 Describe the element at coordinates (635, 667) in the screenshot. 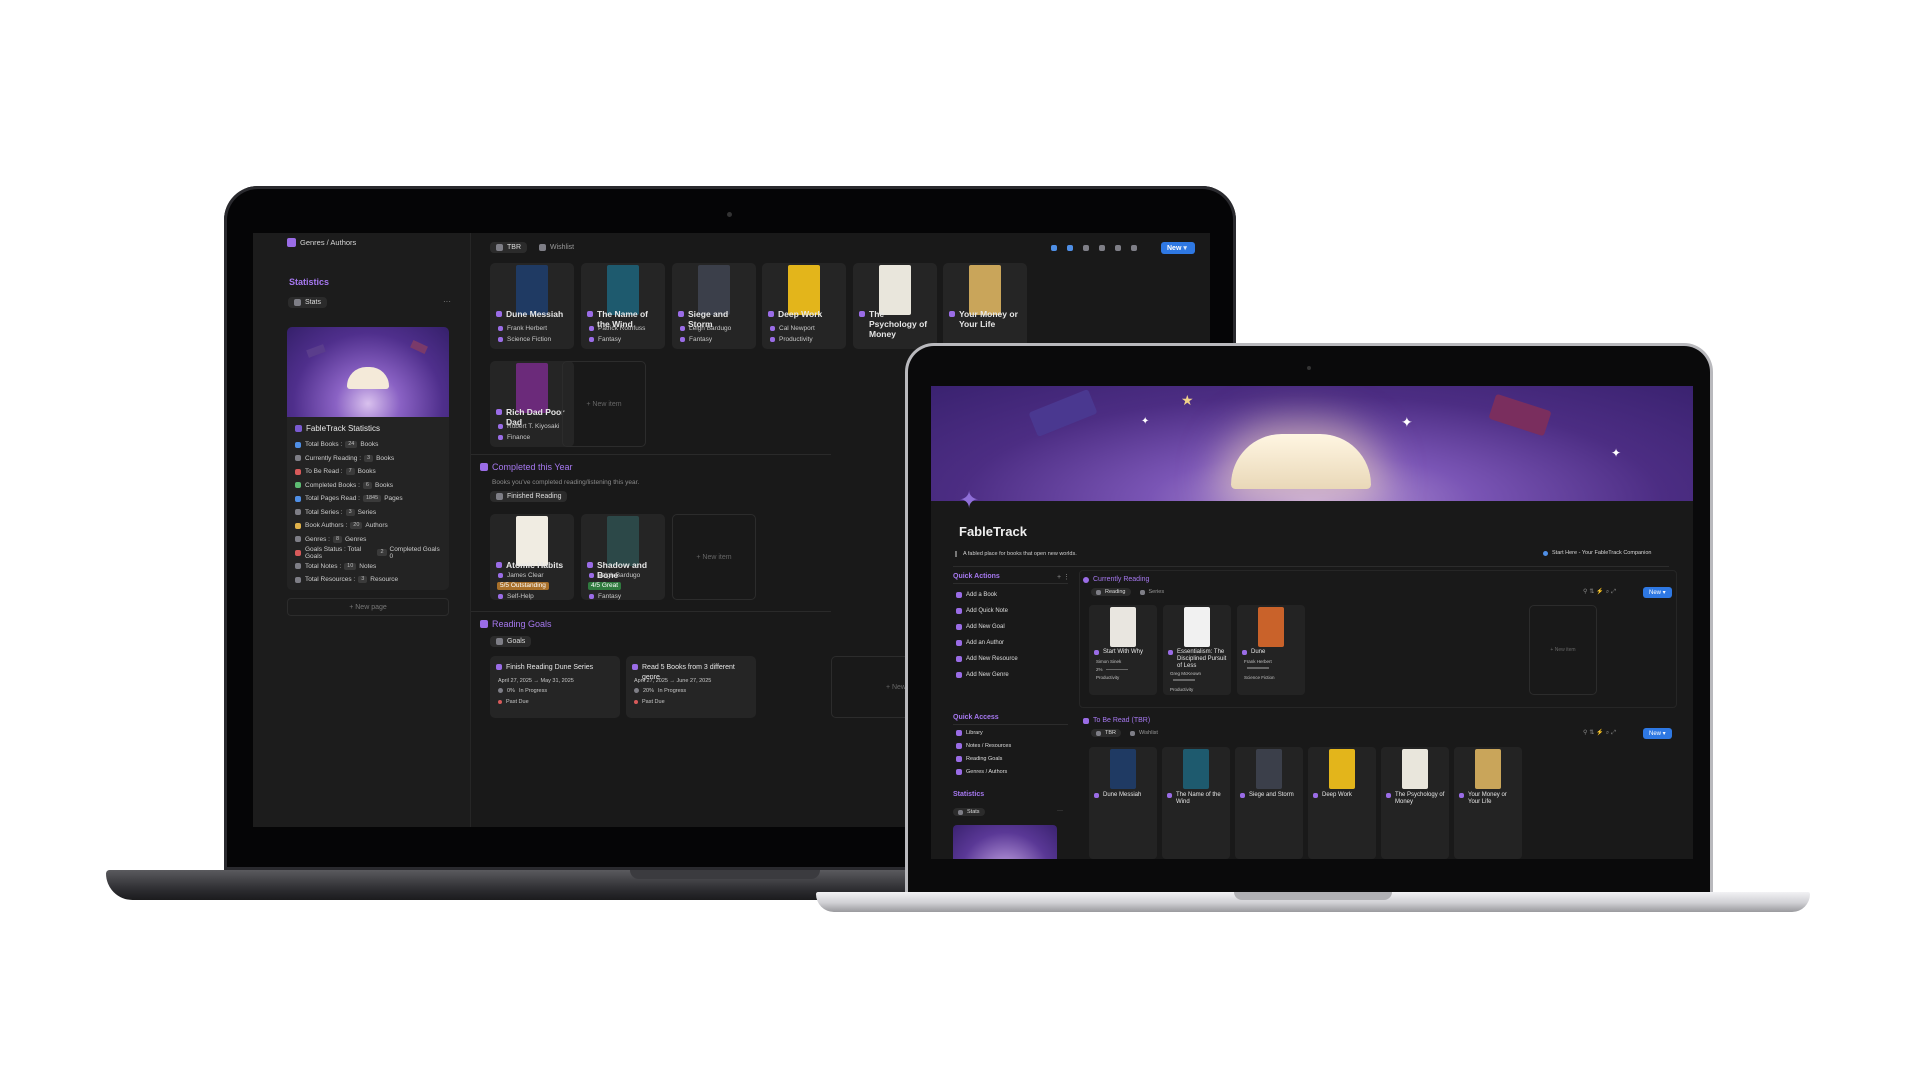

I see `target-icon` at that location.